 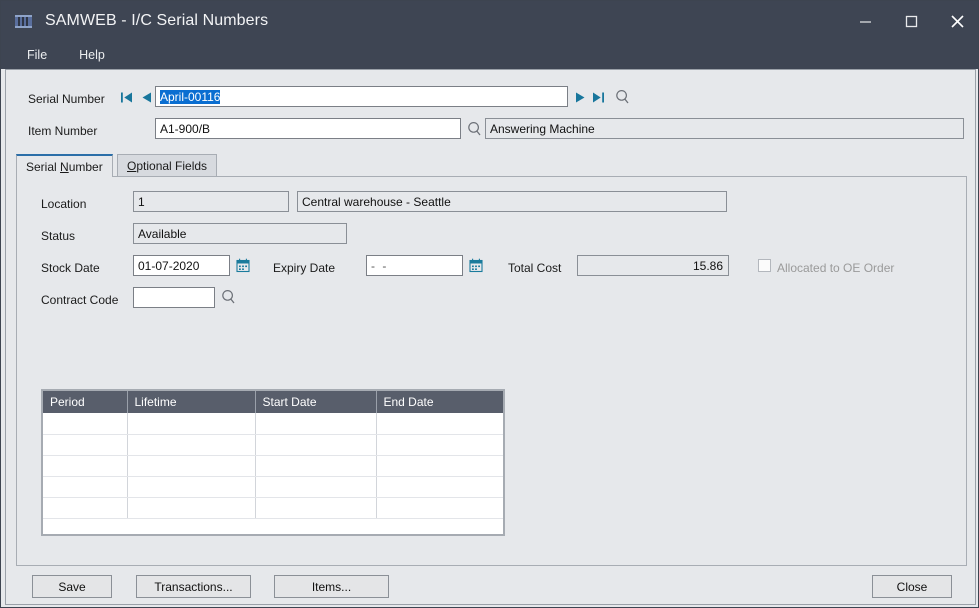 I want to click on contract-code-finder-magnifier-icon, so click(x=228, y=297).